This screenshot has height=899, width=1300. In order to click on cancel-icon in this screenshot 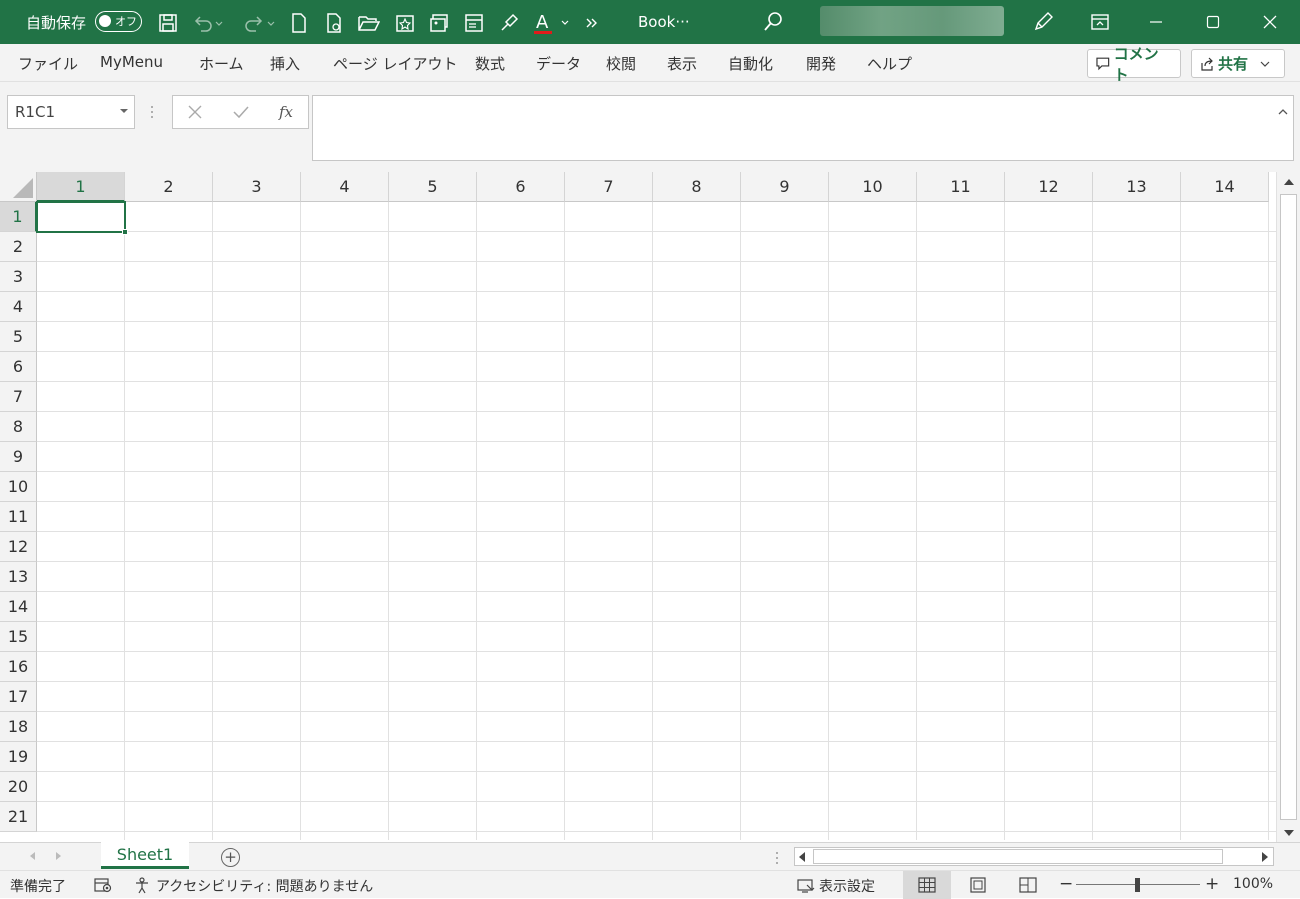, I will do `click(195, 112)`.